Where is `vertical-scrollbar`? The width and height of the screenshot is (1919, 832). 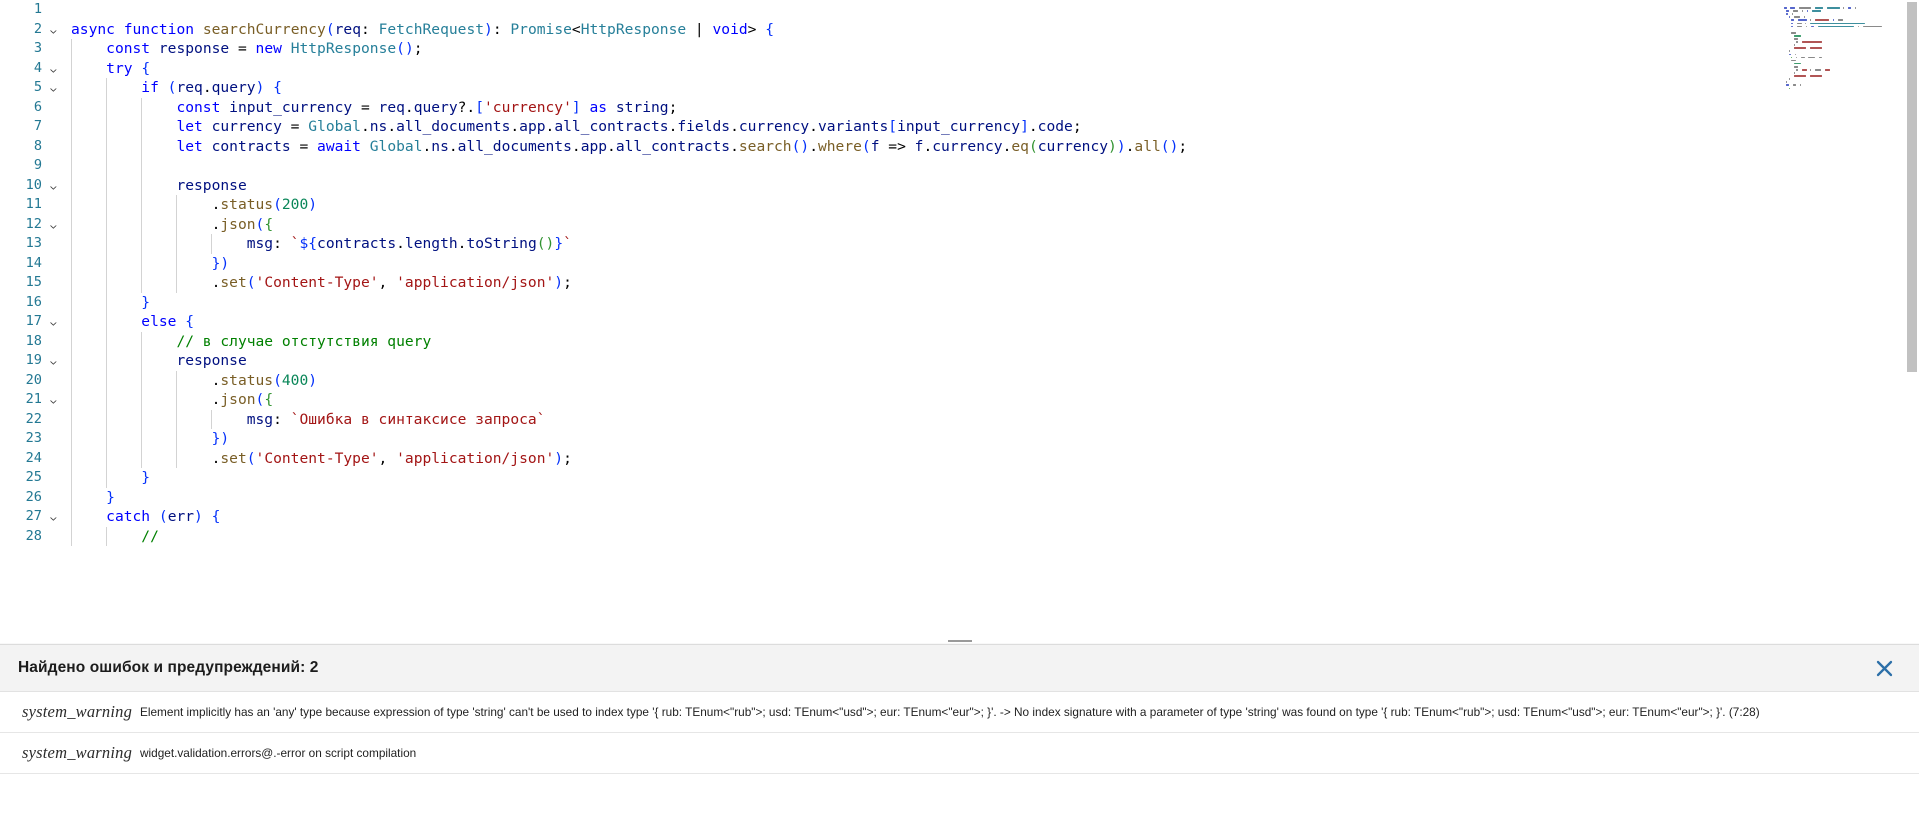 vertical-scrollbar is located at coordinates (1912, 322).